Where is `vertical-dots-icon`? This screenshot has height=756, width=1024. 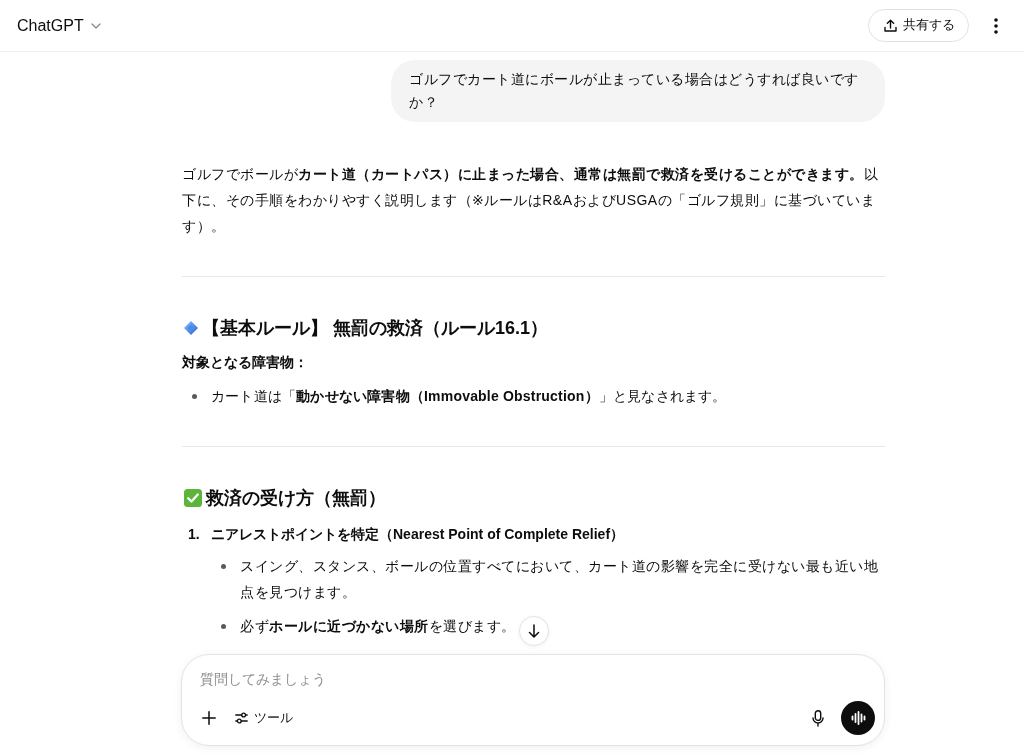
vertical-dots-icon is located at coordinates (996, 25).